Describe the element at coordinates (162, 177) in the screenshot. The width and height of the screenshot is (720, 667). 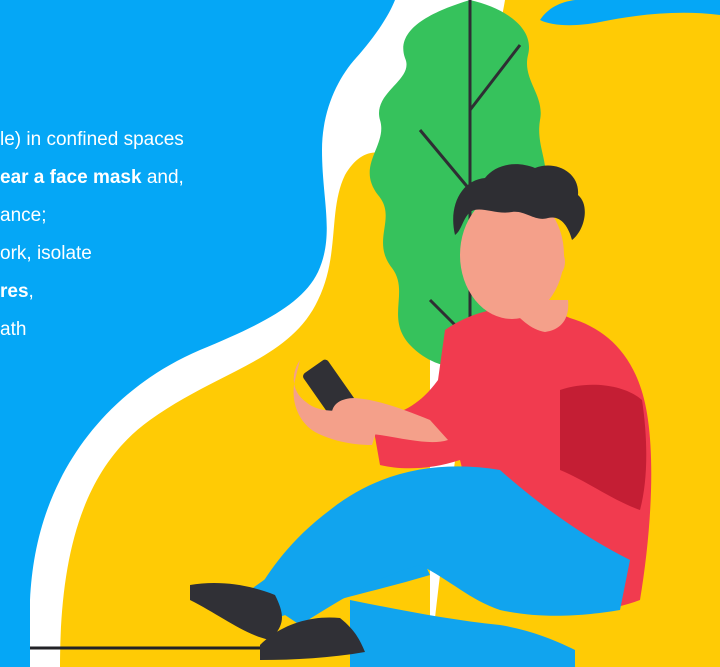
I see `message-text-fragment: and,` at that location.